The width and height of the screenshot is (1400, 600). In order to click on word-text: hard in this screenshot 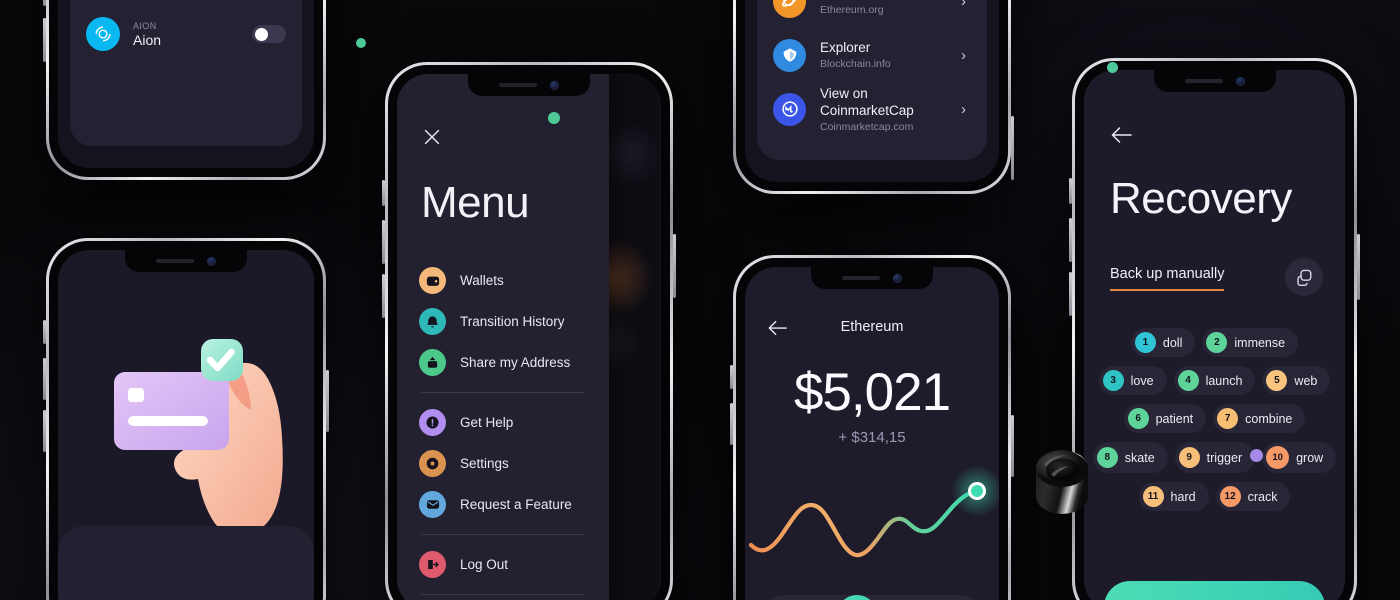, I will do `click(1183, 496)`.